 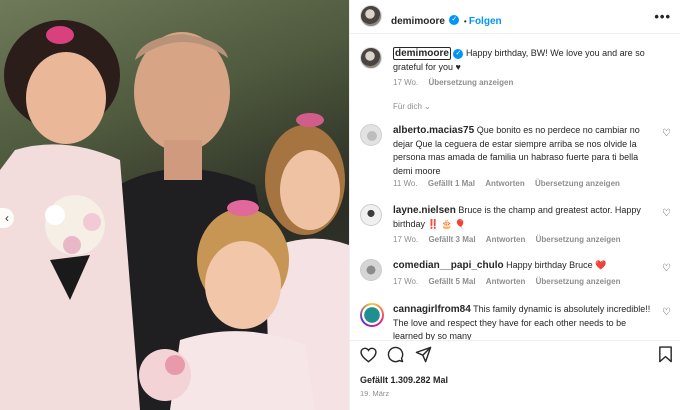 I want to click on action-bar, so click(x=517, y=356).